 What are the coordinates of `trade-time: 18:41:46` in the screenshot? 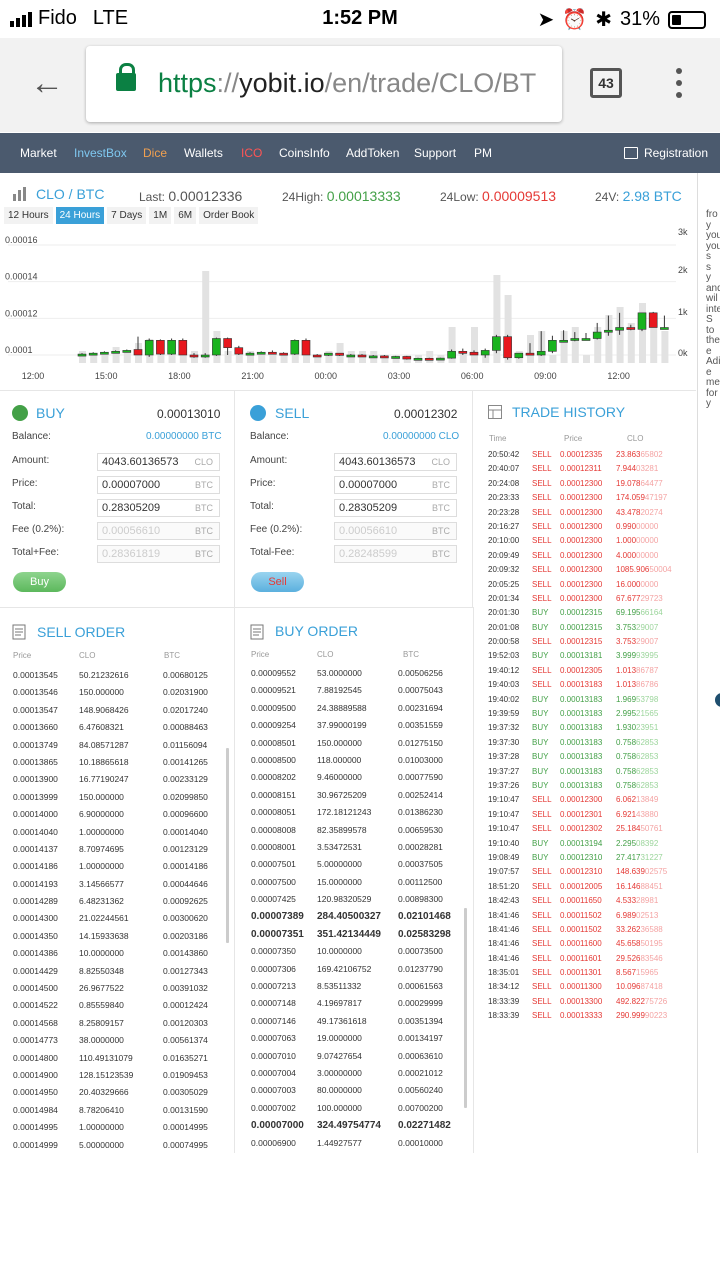 It's located at (504, 915).